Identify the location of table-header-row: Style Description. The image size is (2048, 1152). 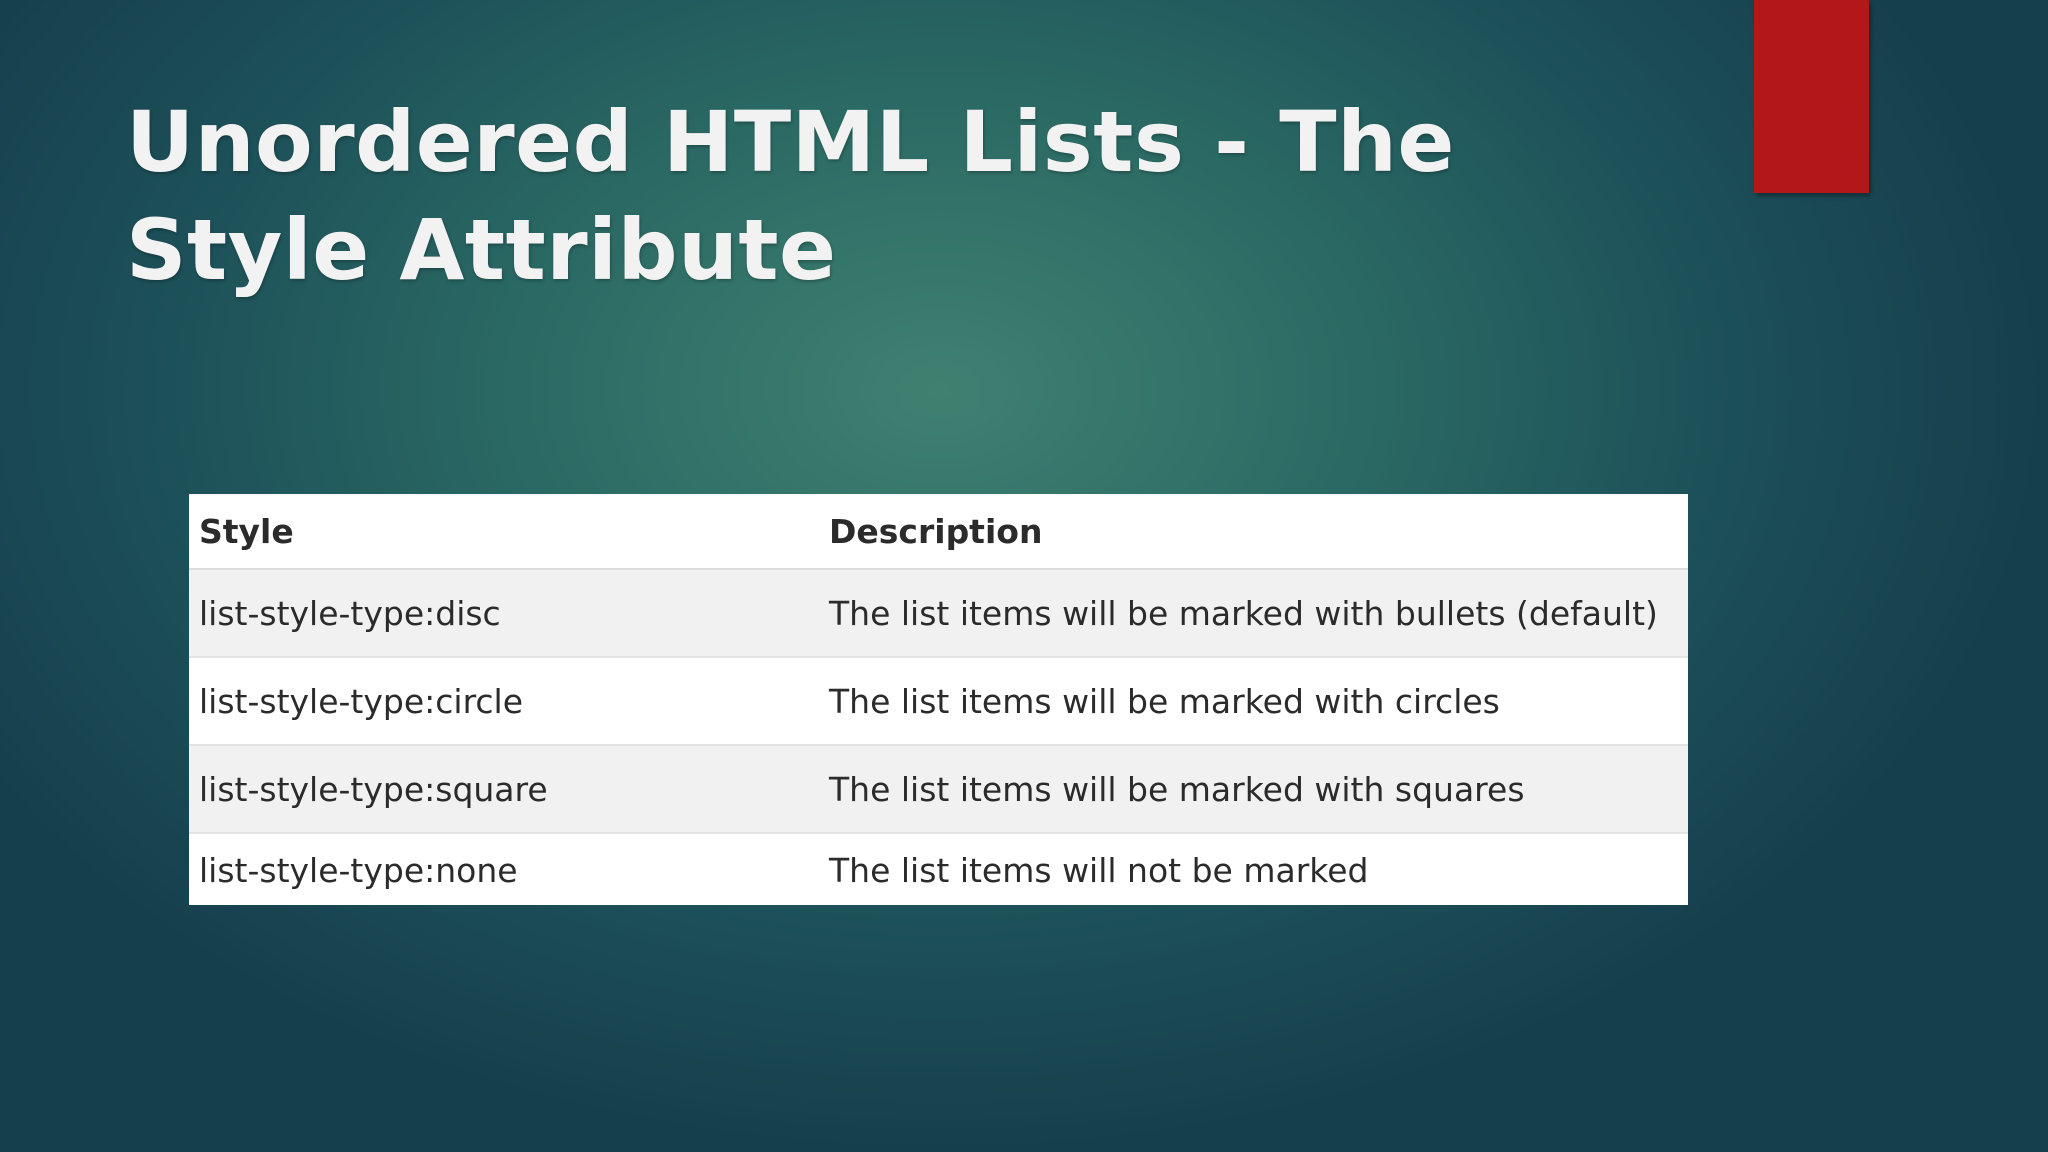
(938, 532).